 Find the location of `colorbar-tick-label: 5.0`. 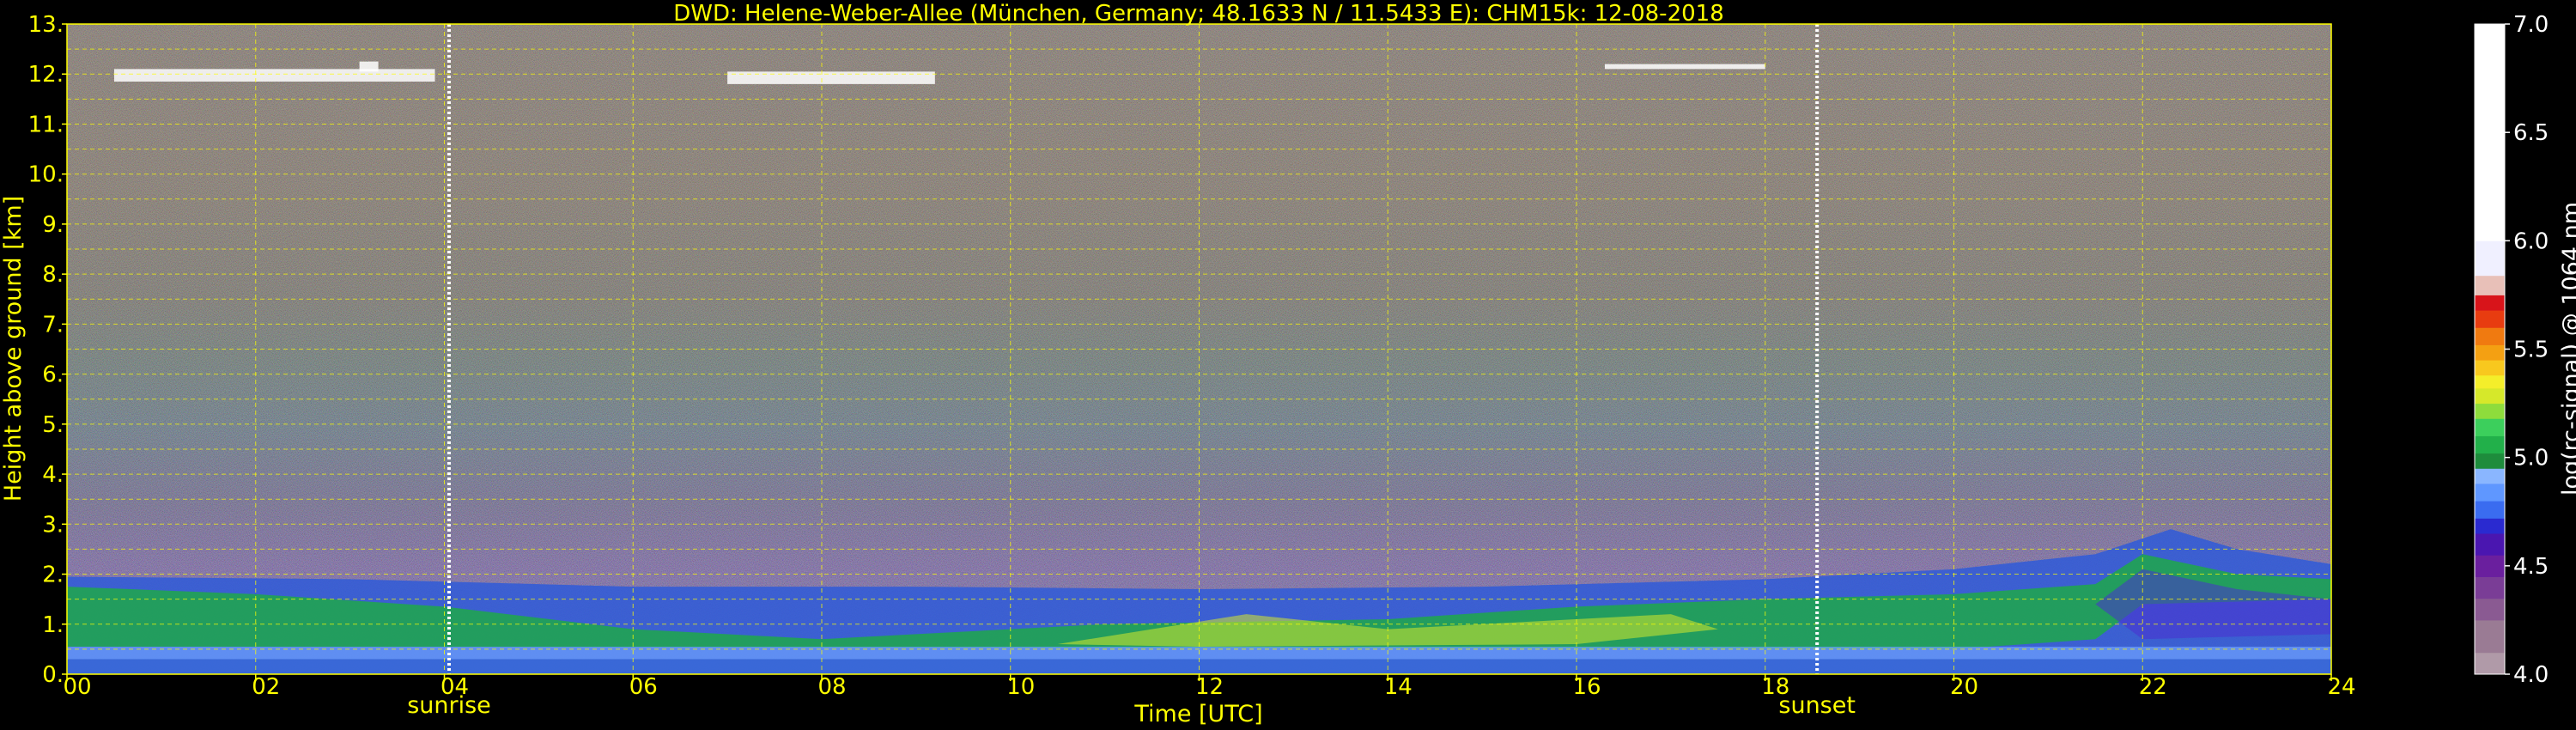

colorbar-tick-label: 5.0 is located at coordinates (2531, 458).